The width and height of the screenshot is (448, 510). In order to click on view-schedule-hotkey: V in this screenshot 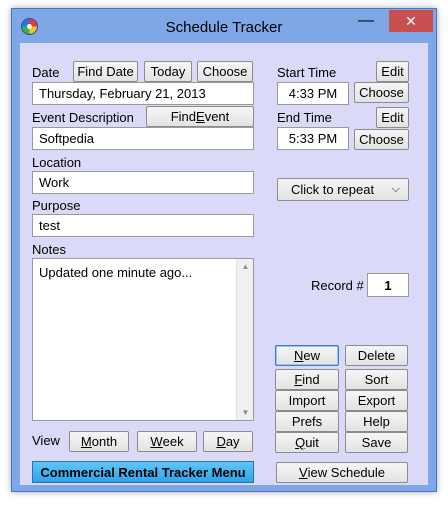, I will do `click(303, 472)`.